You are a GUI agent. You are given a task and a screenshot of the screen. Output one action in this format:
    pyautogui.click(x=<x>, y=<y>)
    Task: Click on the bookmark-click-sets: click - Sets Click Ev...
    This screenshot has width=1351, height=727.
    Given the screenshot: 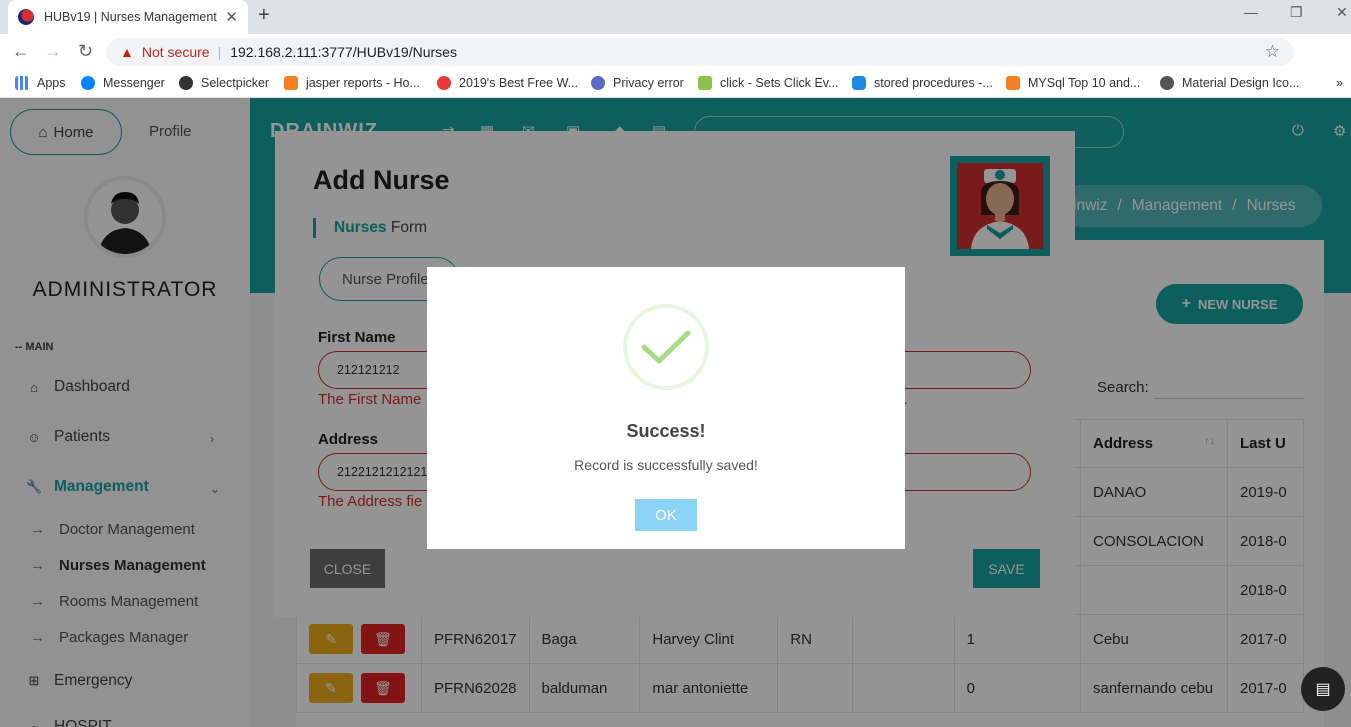 What is the action you would take?
    pyautogui.click(x=768, y=83)
    